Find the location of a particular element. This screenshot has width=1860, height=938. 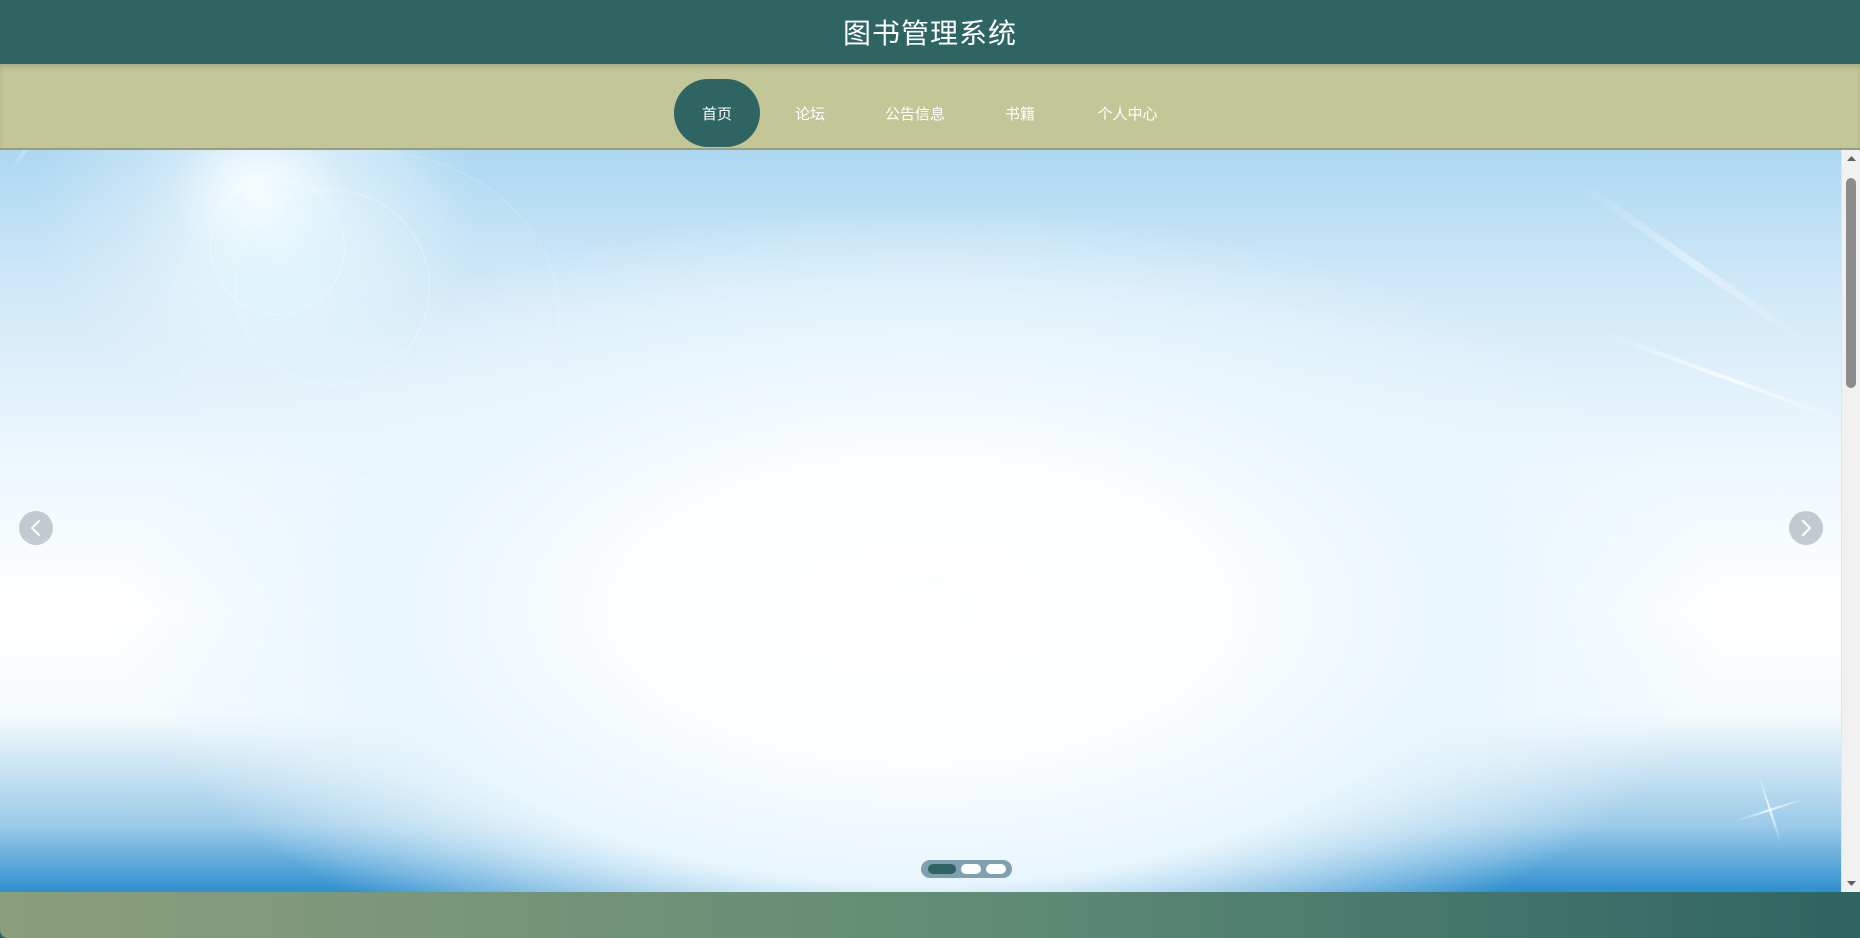

carousel-prev-button is located at coordinates (36, 528).